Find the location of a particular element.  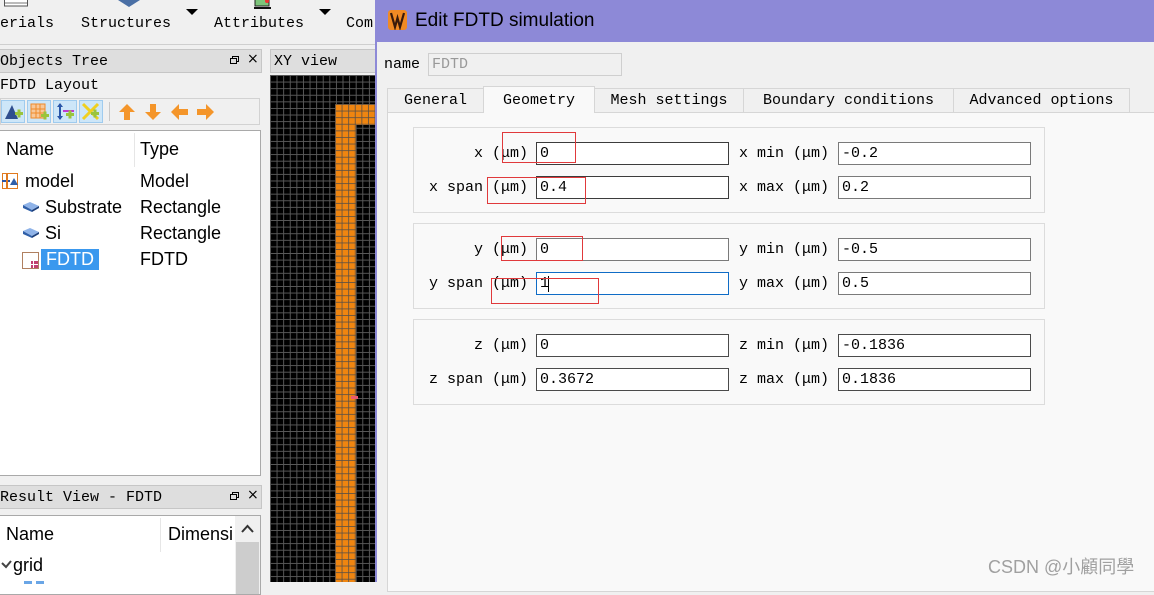

add-structure-icon is located at coordinates (14, 112).